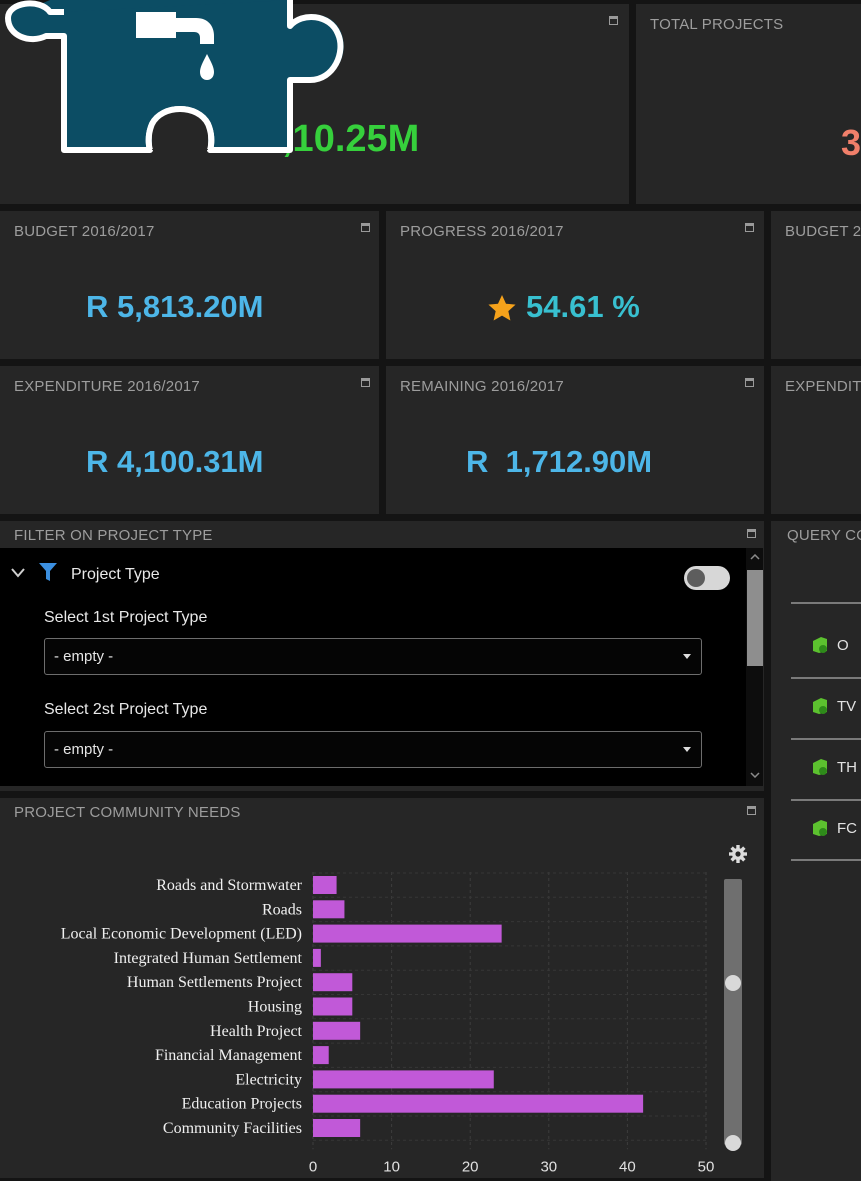  Describe the element at coordinates (242, 1104) in the screenshot. I see `category-label: Education Projects` at that location.